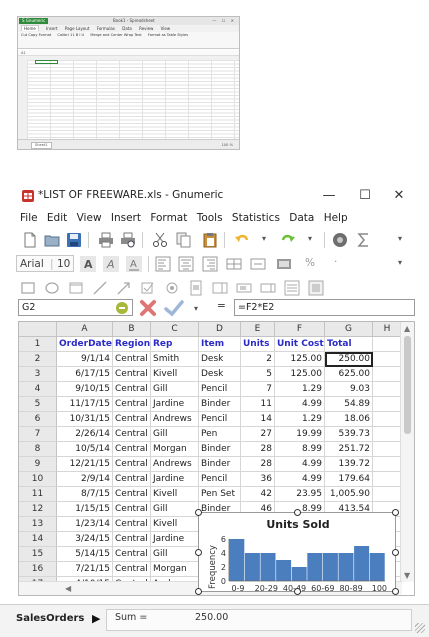 The image size is (429, 637). What do you see at coordinates (284, 264) in the screenshot?
I see `currency-format-icon` at bounding box center [284, 264].